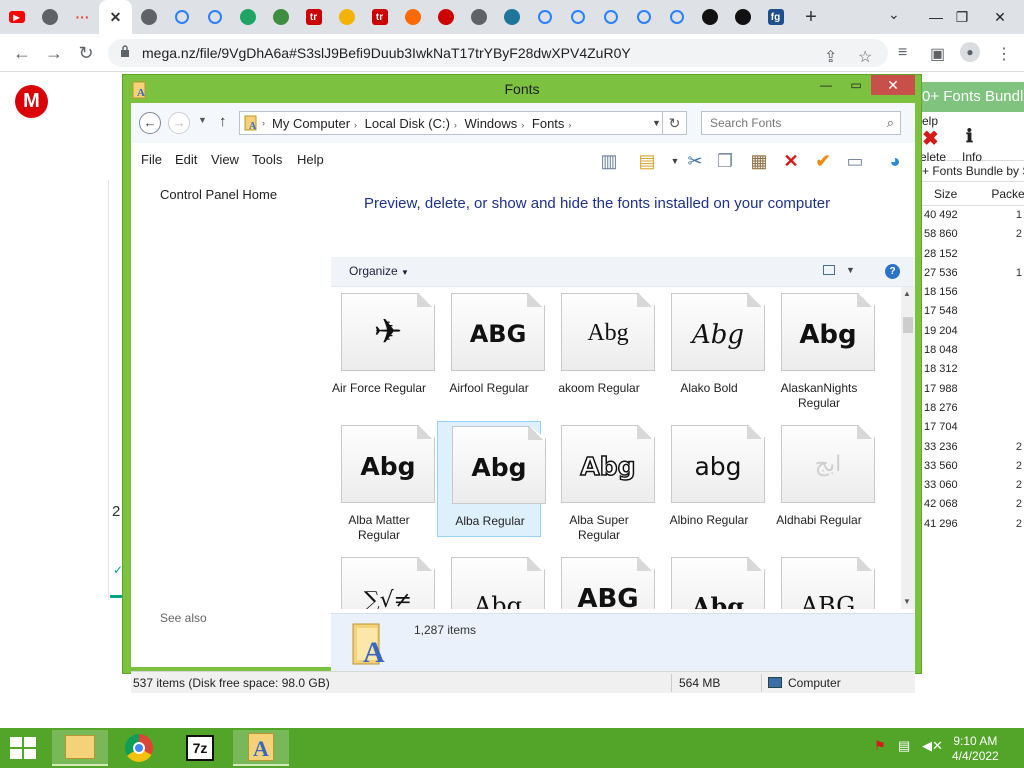 The height and width of the screenshot is (768, 1024). What do you see at coordinates (179, 123) in the screenshot?
I see `forward-arrow-icon: →` at bounding box center [179, 123].